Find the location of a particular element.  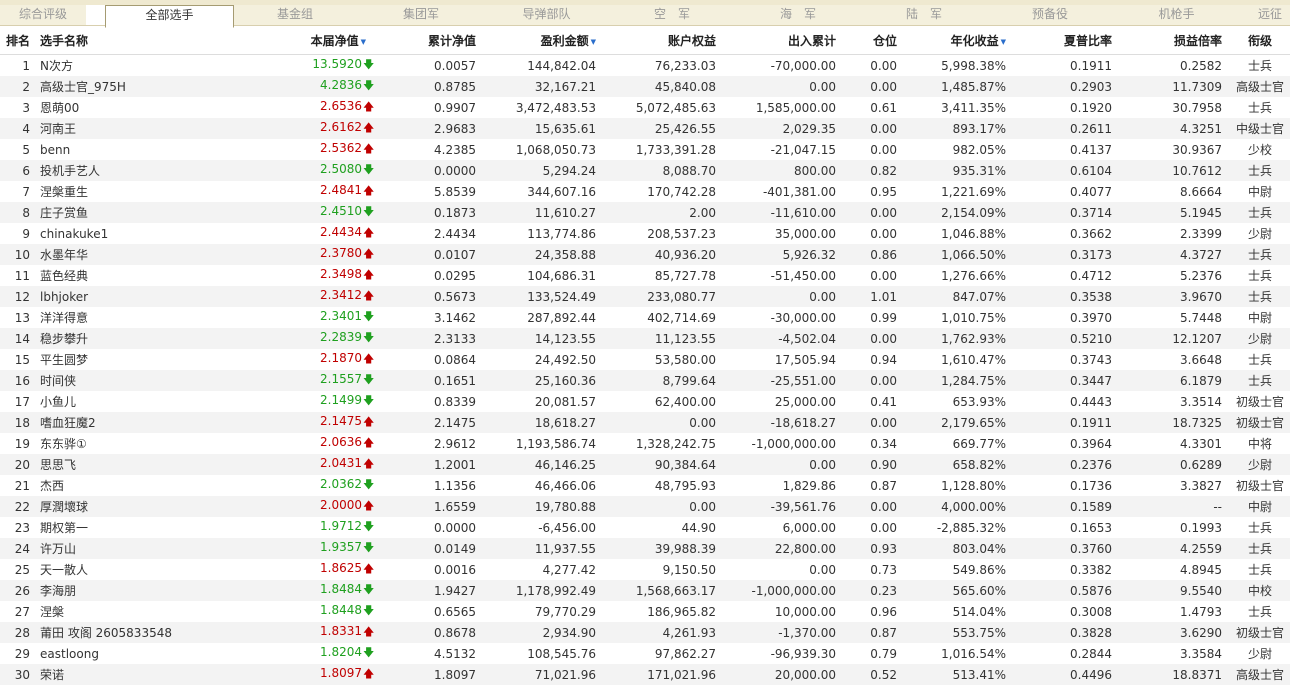

rank-cell: 11 is located at coordinates (18, 275).